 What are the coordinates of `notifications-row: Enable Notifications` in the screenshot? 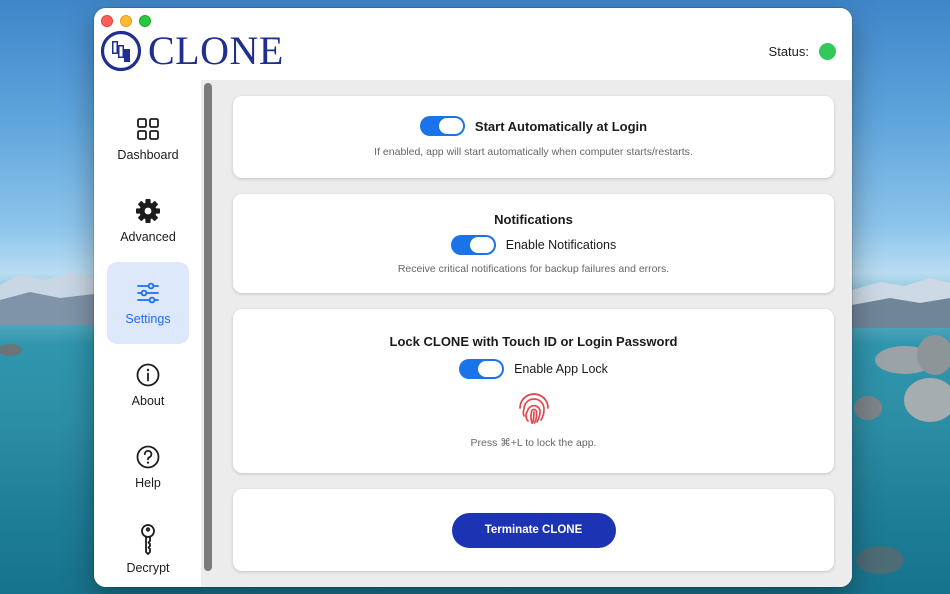 It's located at (533, 245).